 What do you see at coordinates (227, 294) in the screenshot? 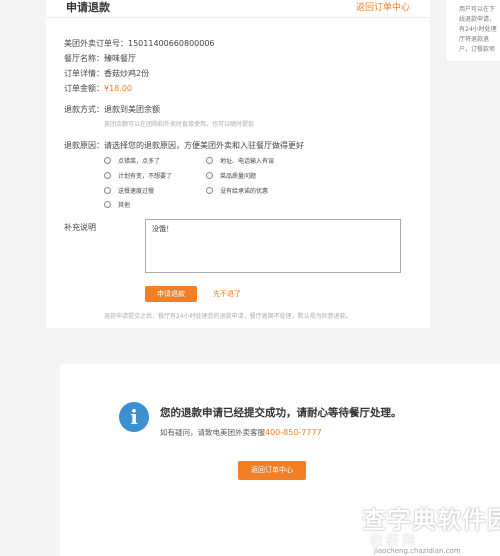
I see `cancel-refund-link: 先不退了` at bounding box center [227, 294].